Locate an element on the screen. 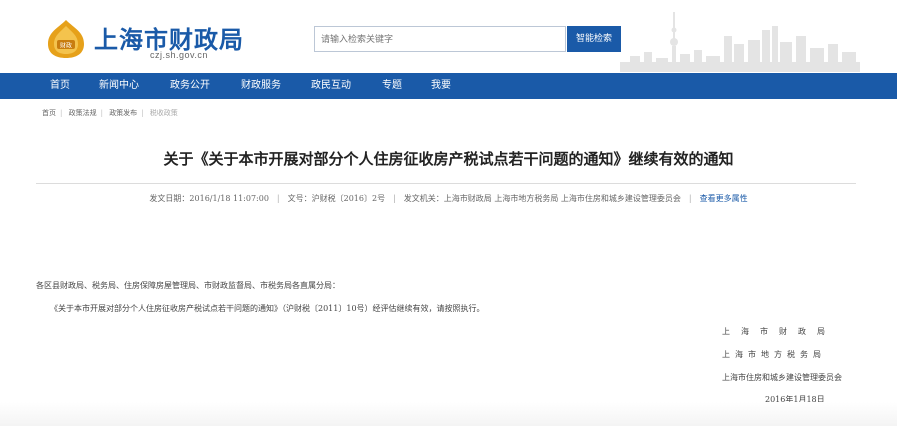  skyline-illustration is located at coordinates (740, 42).